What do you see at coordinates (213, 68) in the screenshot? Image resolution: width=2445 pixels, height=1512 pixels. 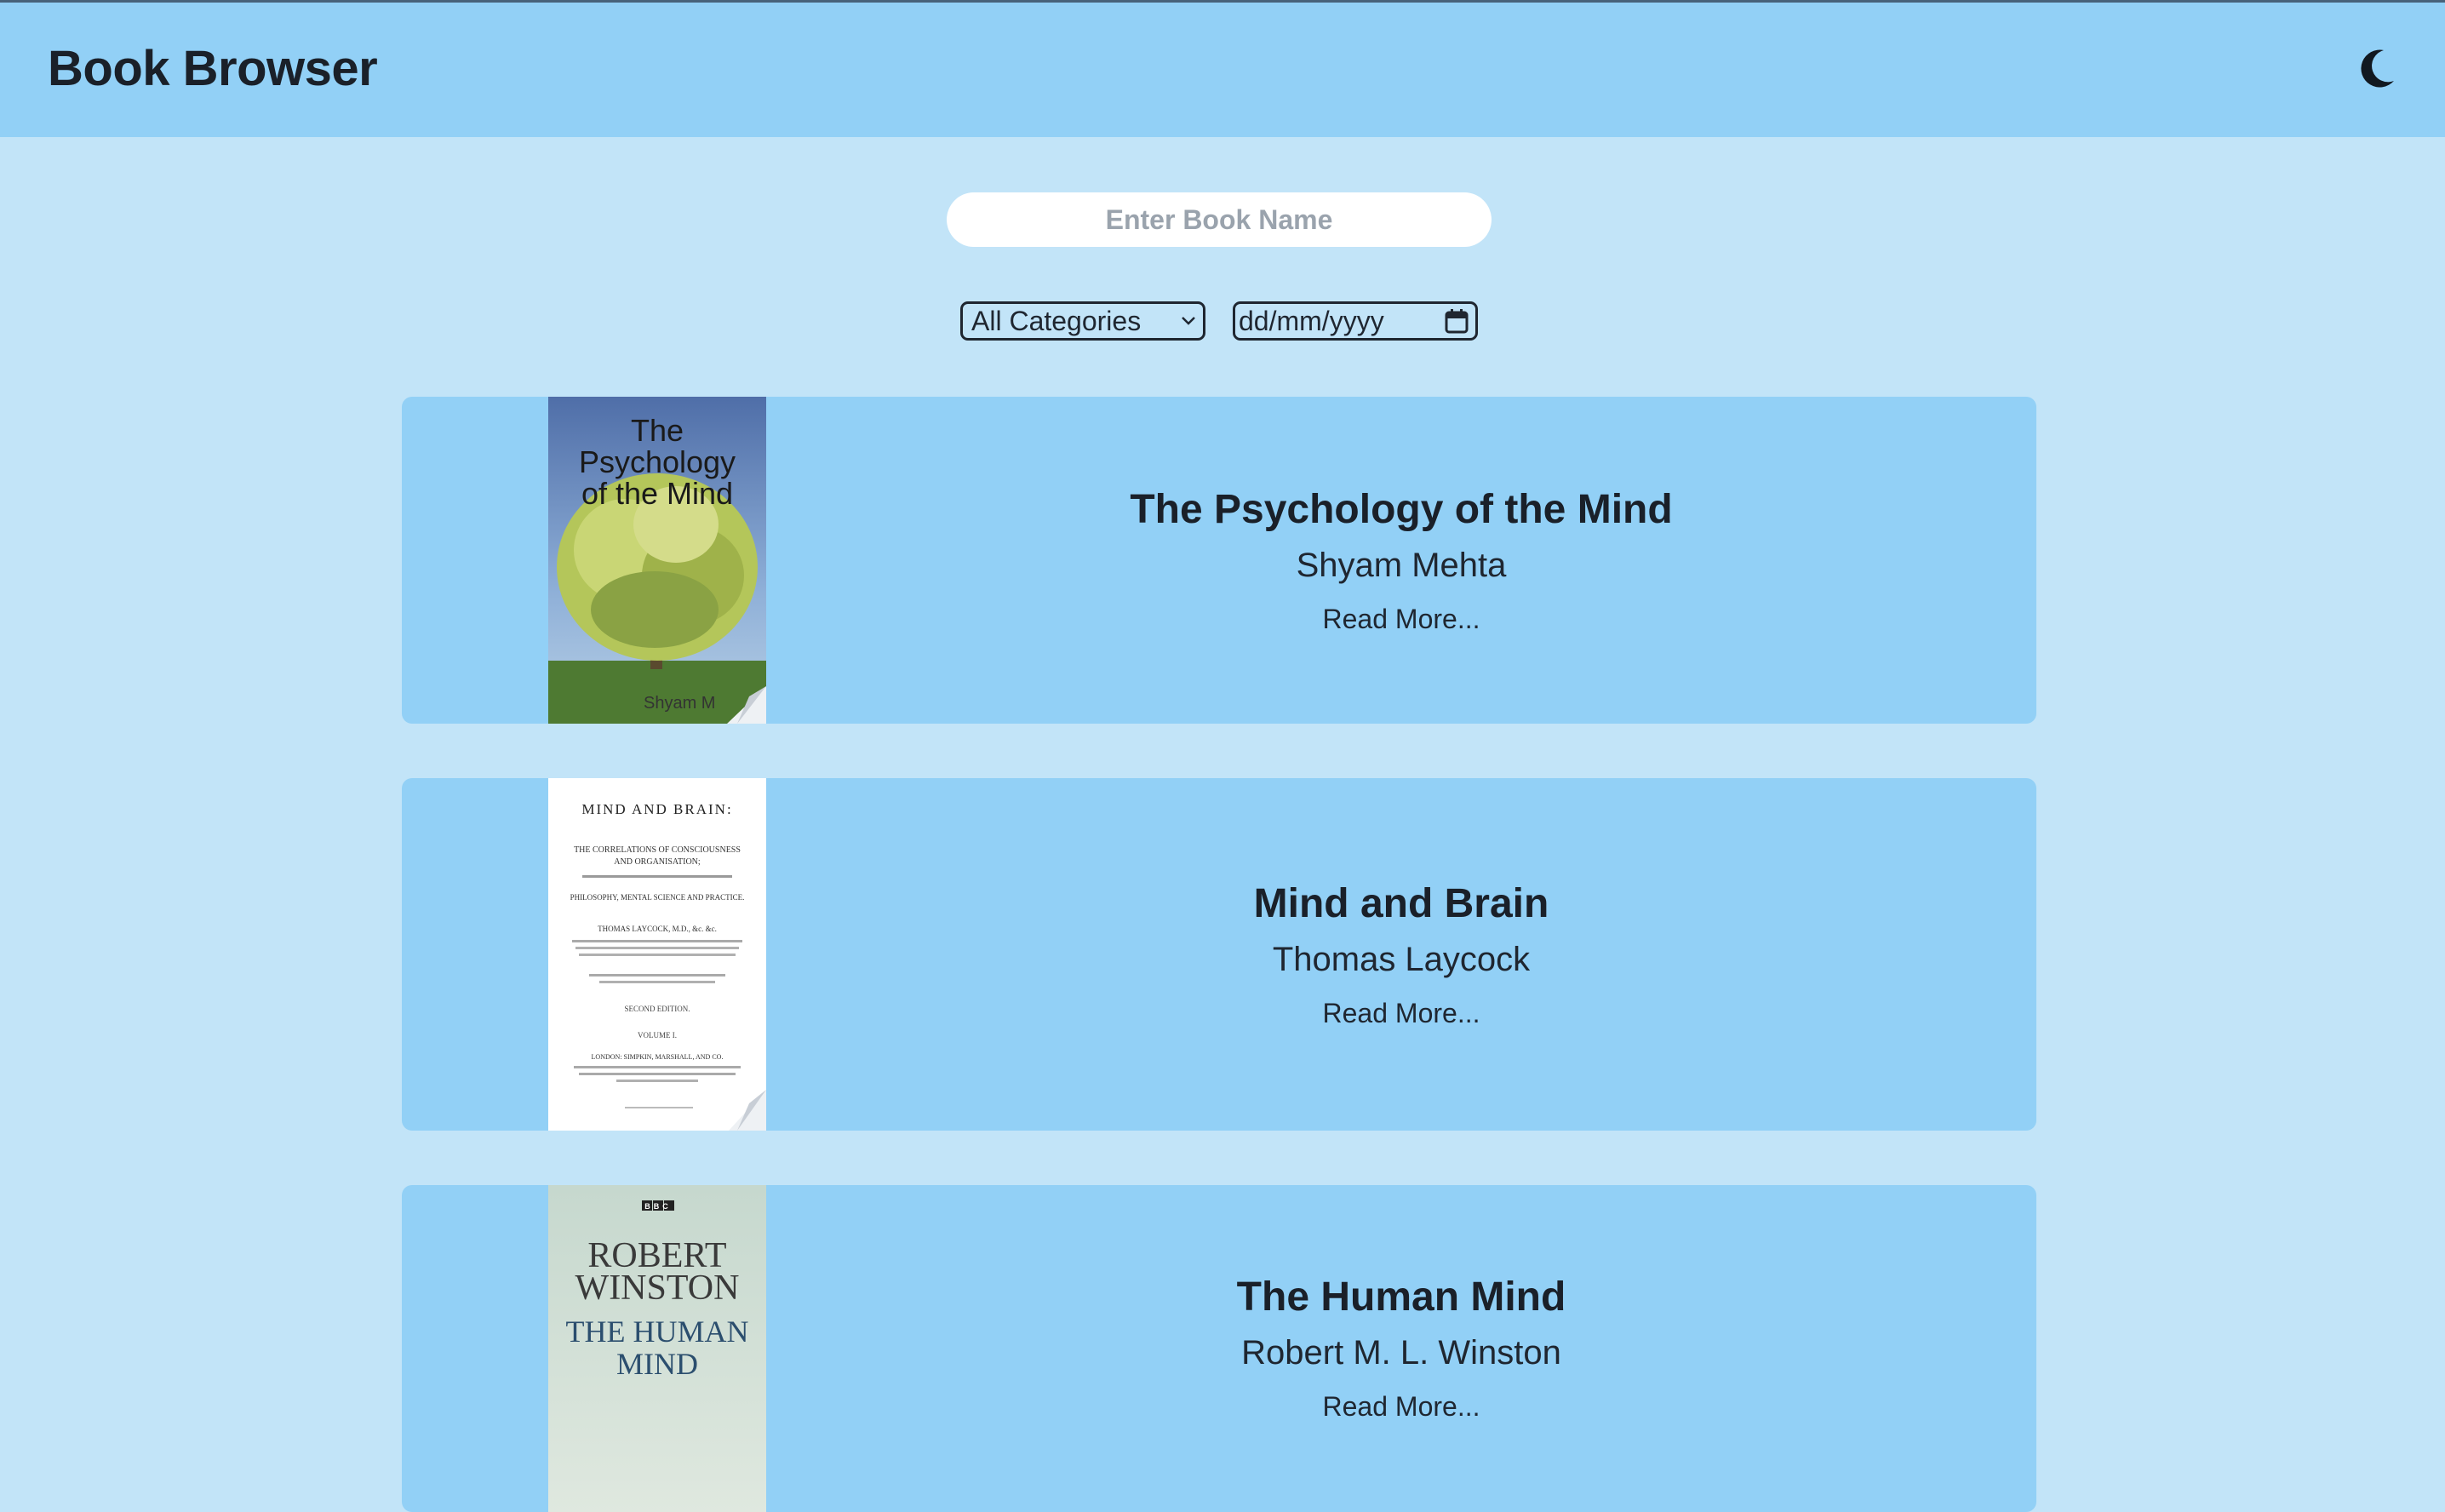 I see `app-title: Book Browser` at bounding box center [213, 68].